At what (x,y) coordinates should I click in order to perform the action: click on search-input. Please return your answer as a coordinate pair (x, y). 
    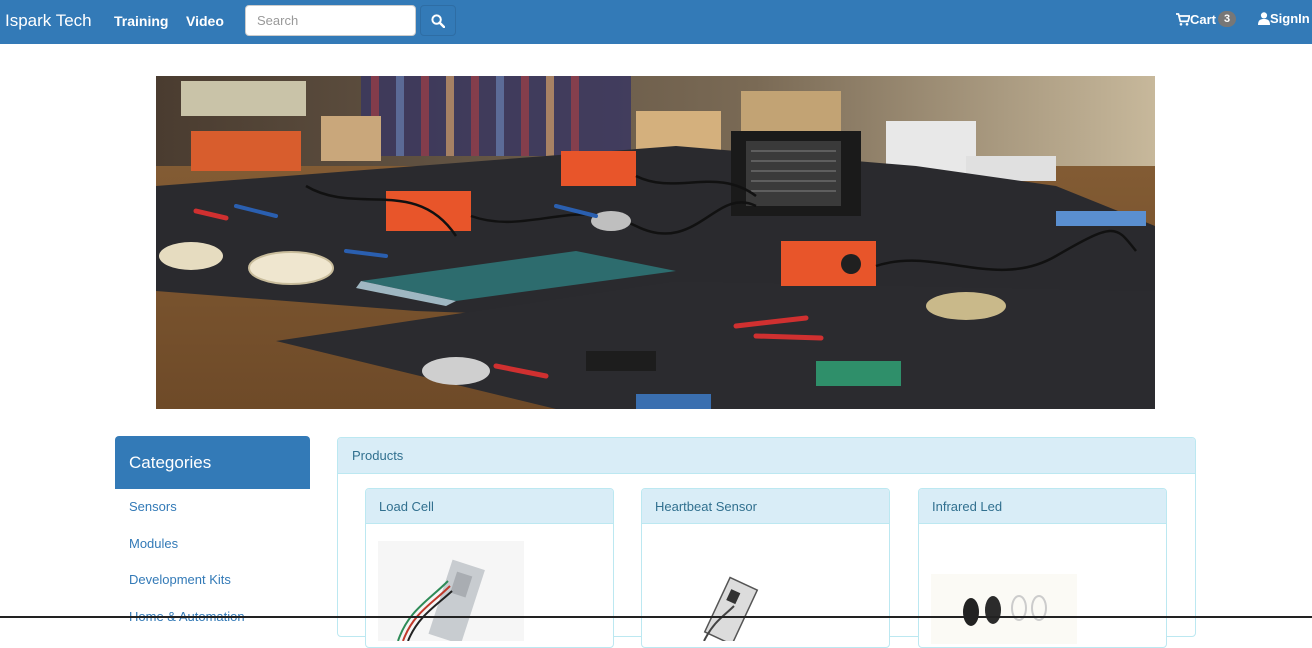
    Looking at the image, I should click on (330, 20).